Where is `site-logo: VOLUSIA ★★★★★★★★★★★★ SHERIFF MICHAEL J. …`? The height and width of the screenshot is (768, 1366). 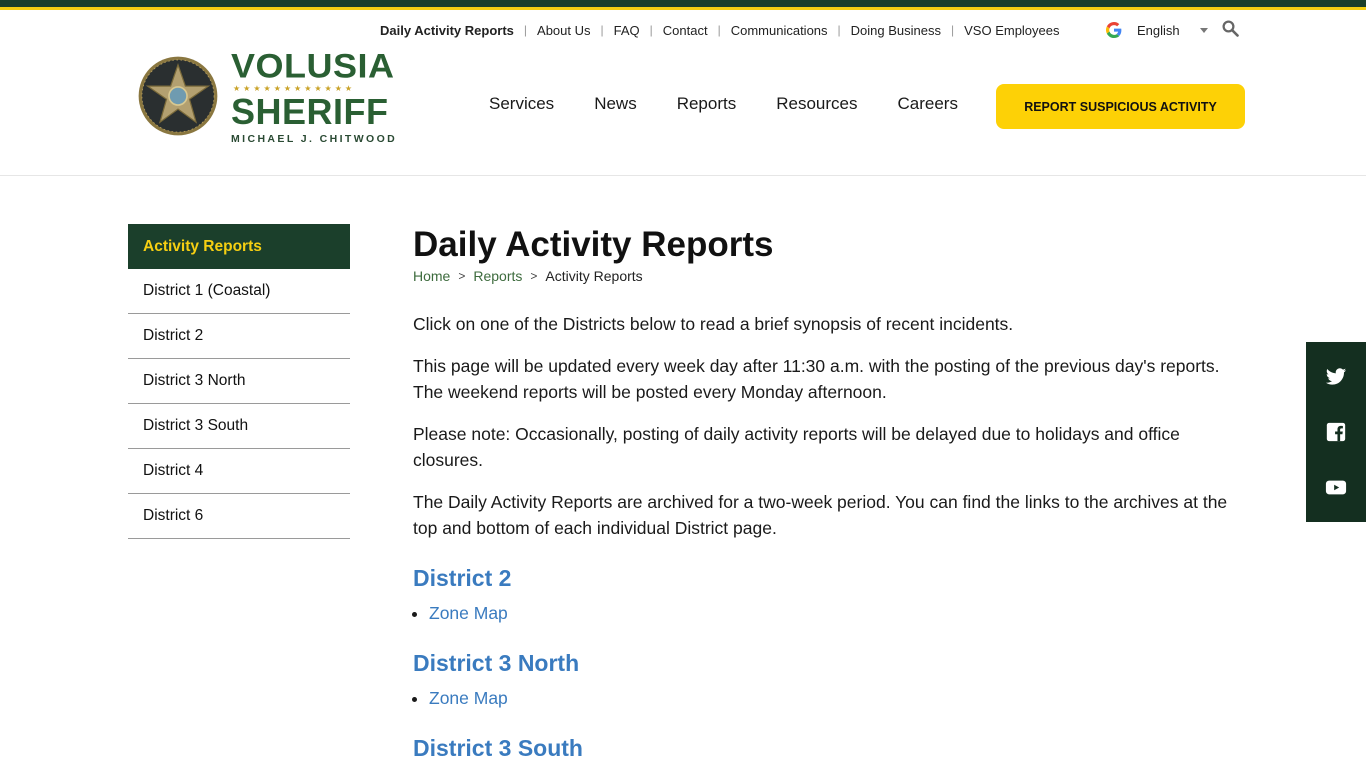
site-logo: VOLUSIA ★★★★★★★★★★★★ SHERIFF MICHAEL J. … is located at coordinates (267, 96).